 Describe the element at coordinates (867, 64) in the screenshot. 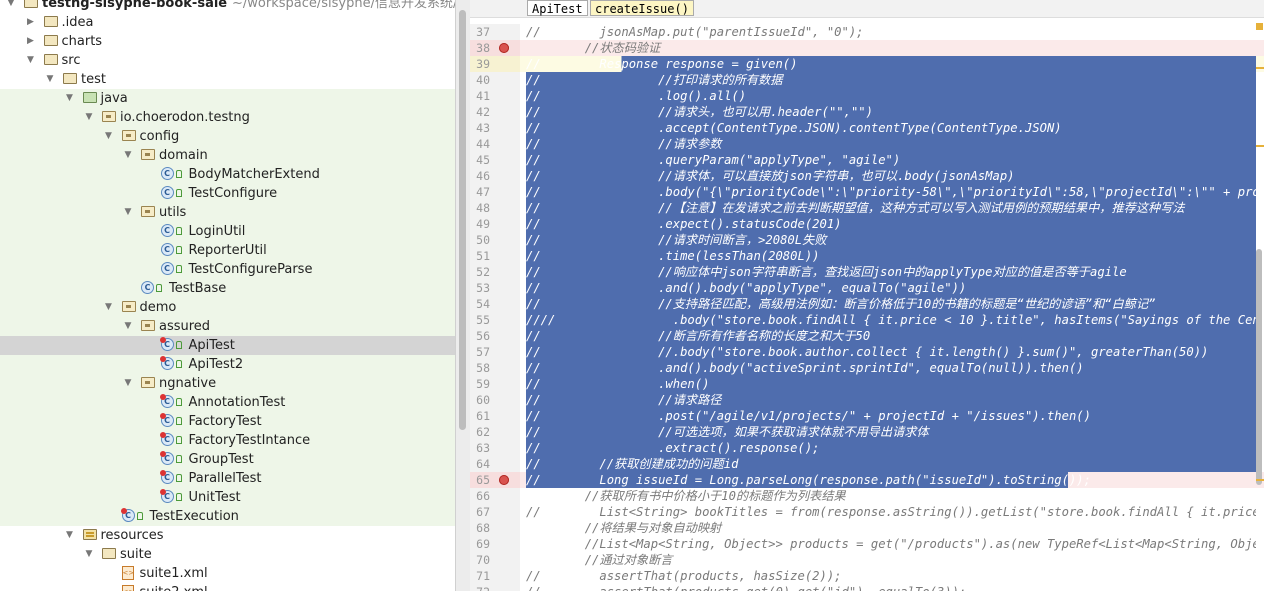

I see `code-line: 39 // Response response = given()` at that location.